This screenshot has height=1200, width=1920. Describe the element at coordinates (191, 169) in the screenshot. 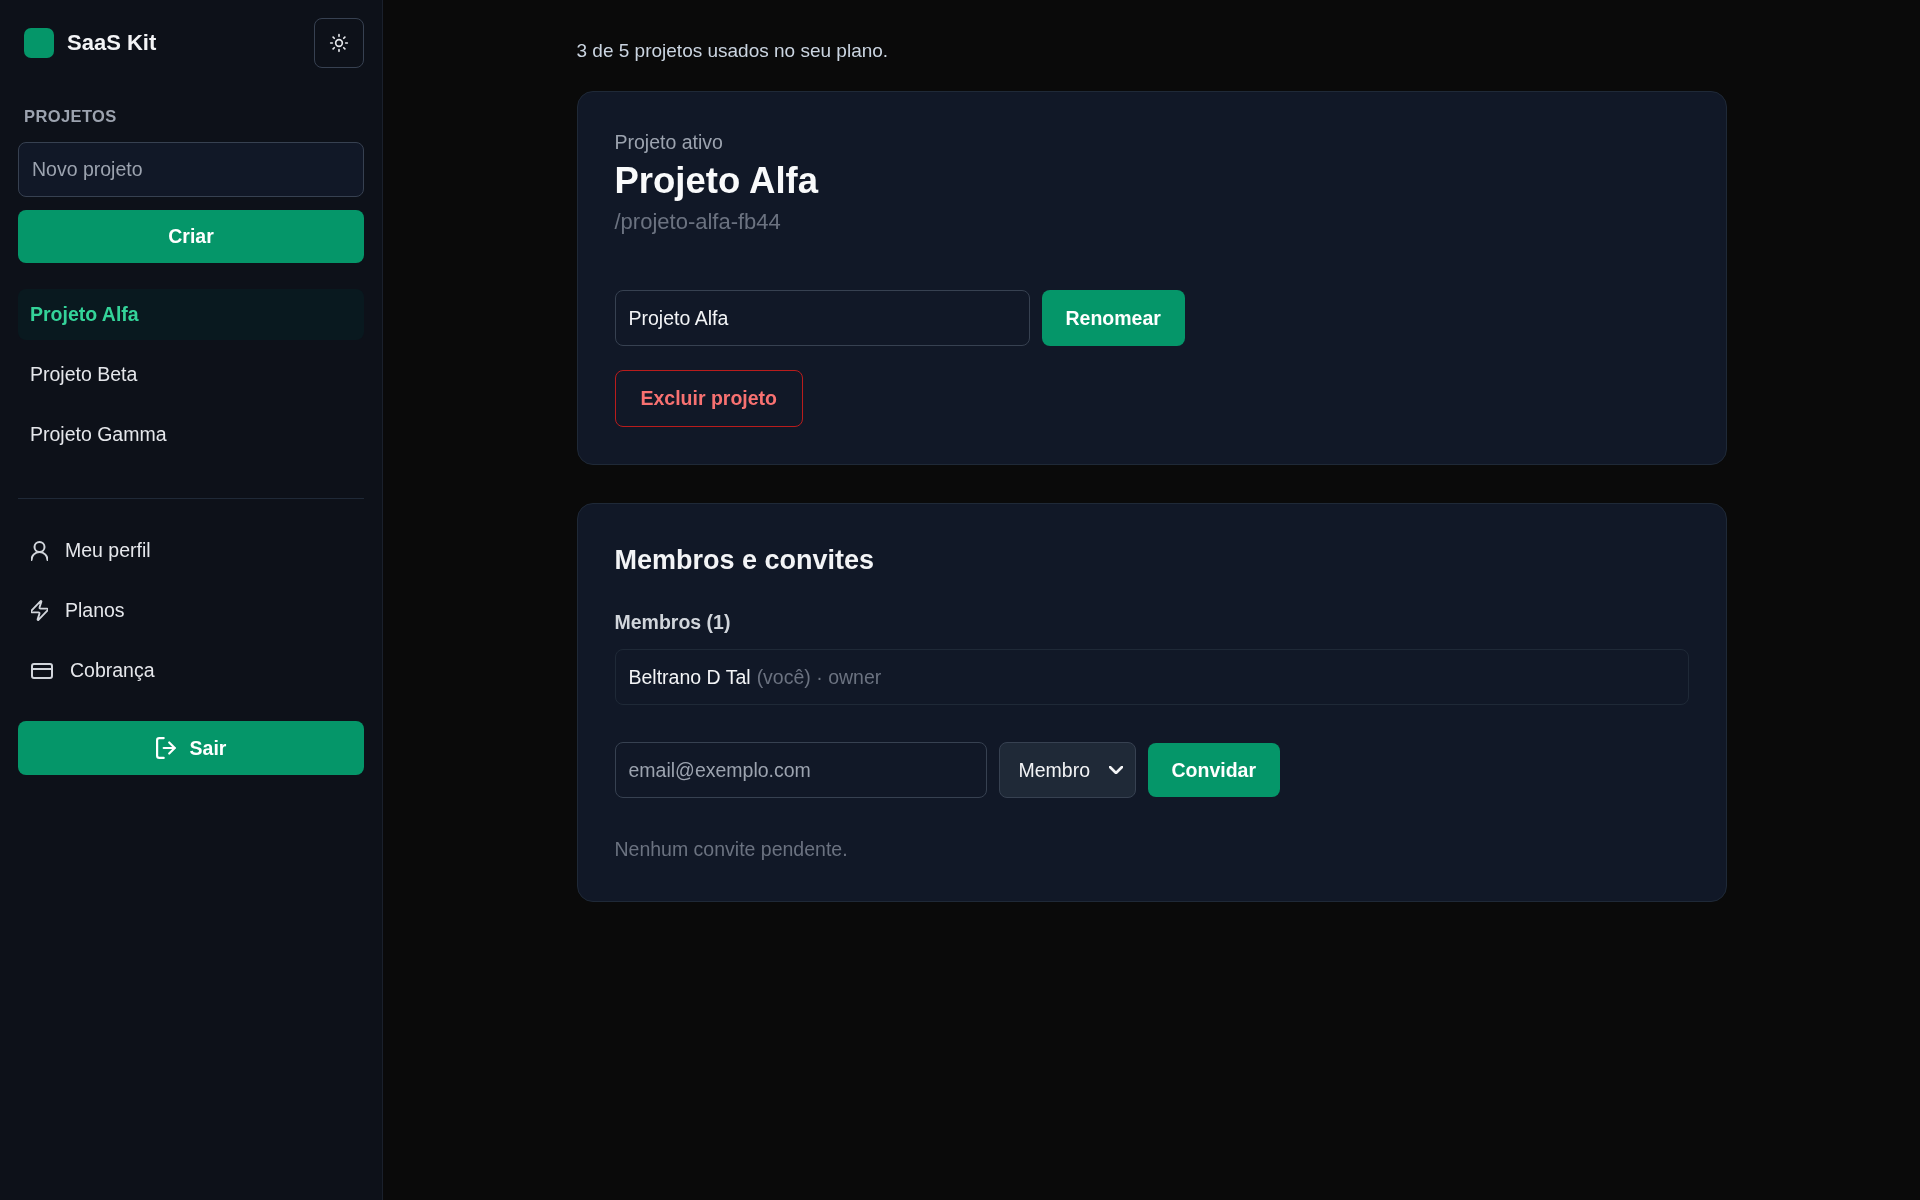

I see `new-project-input: Novo projeto` at that location.